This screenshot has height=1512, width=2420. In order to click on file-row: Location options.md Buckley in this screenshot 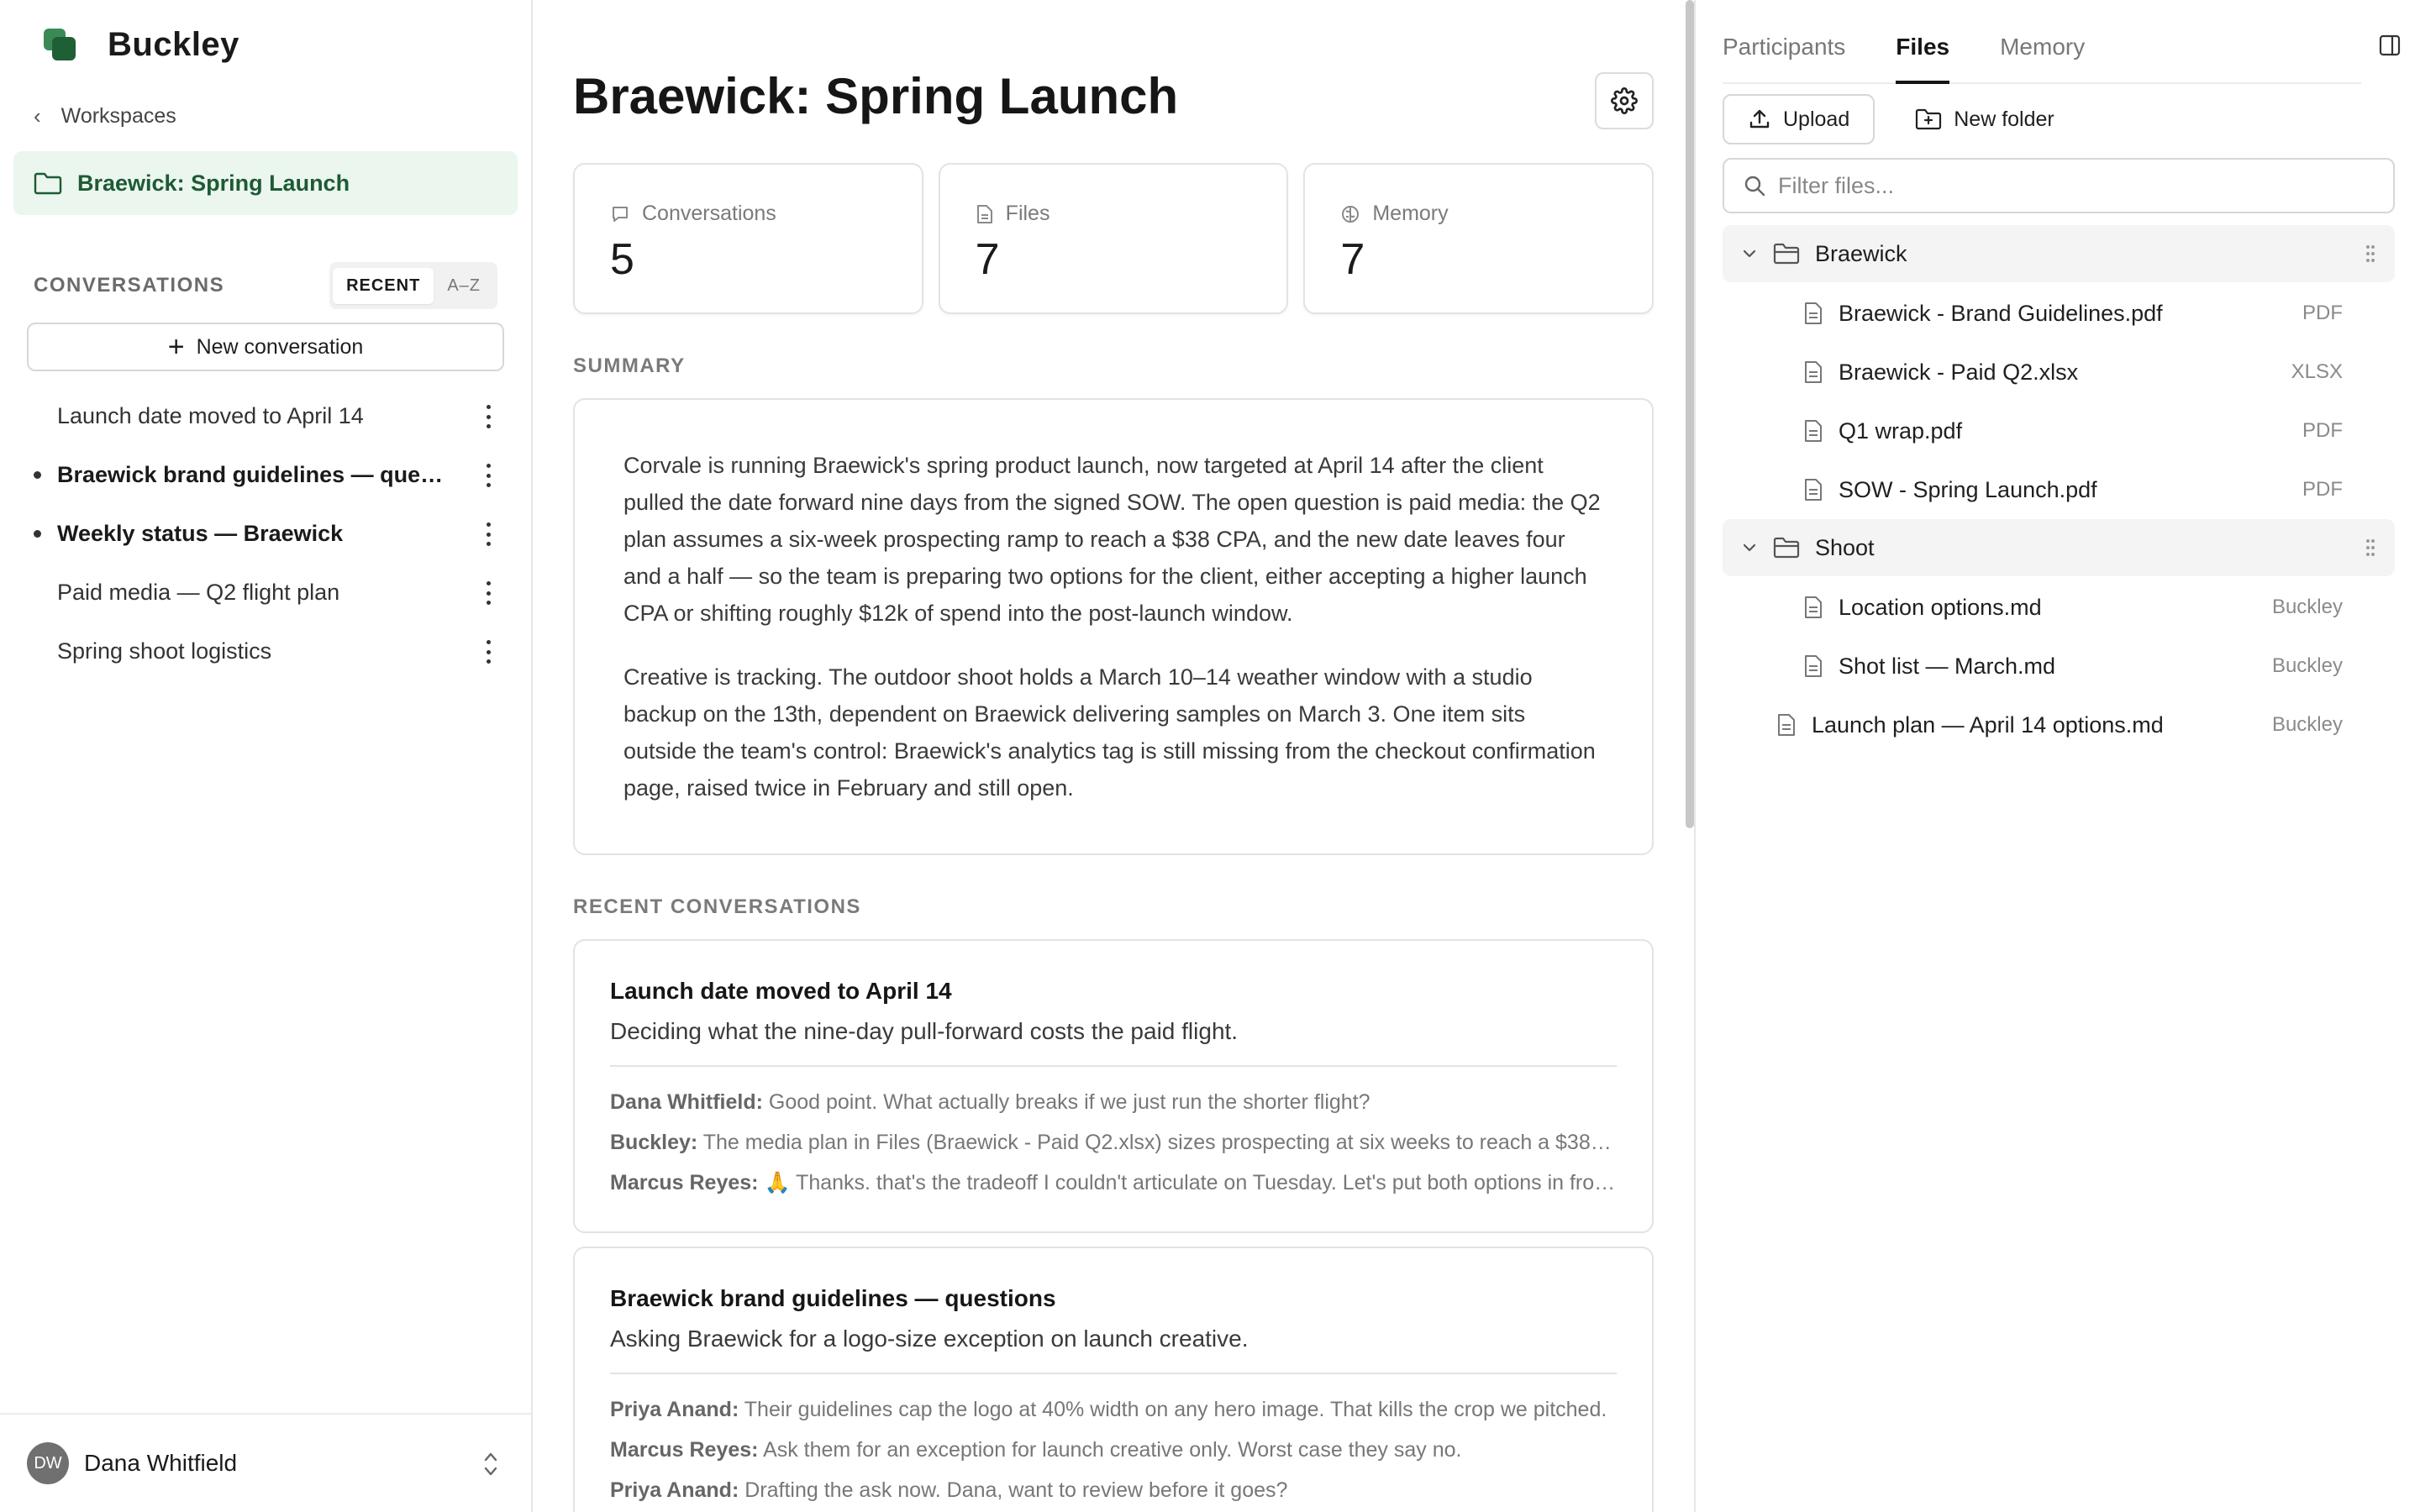, I will do `click(2059, 607)`.